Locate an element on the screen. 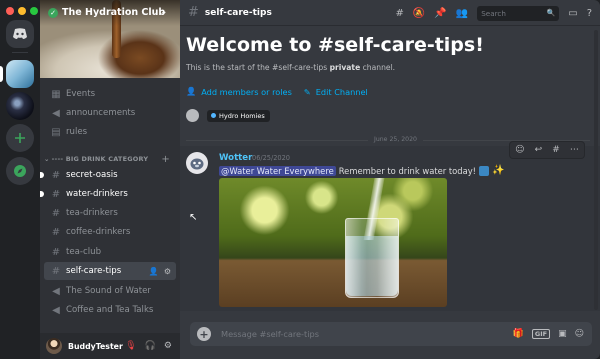 The height and width of the screenshot is (359, 600). sidebar-item-secret-oasis: # secret-oasis is located at coordinates (108, 175).